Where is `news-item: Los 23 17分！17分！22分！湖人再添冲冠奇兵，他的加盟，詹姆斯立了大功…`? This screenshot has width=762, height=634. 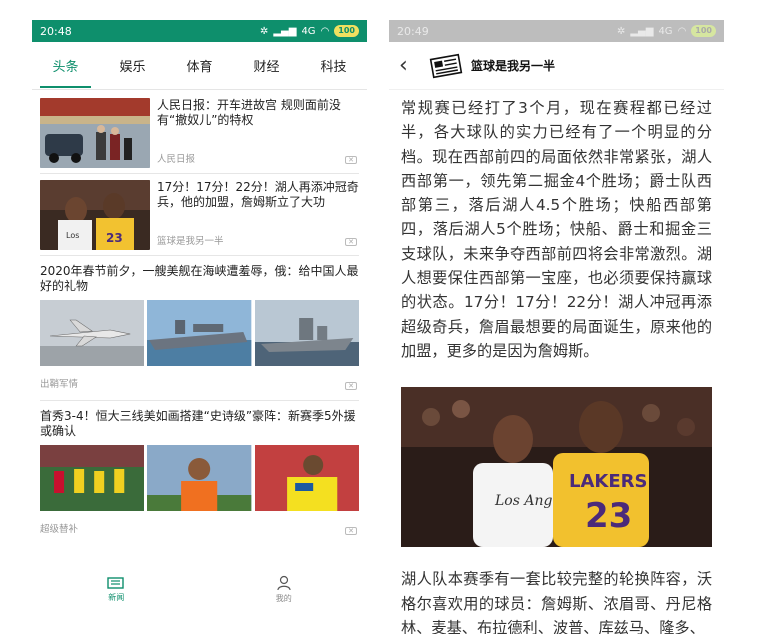
news-item: Los 23 17分！17分！22分！湖人再添冲冠奇兵，他的加盟，詹姆斯立了大功… is located at coordinates (199, 215).